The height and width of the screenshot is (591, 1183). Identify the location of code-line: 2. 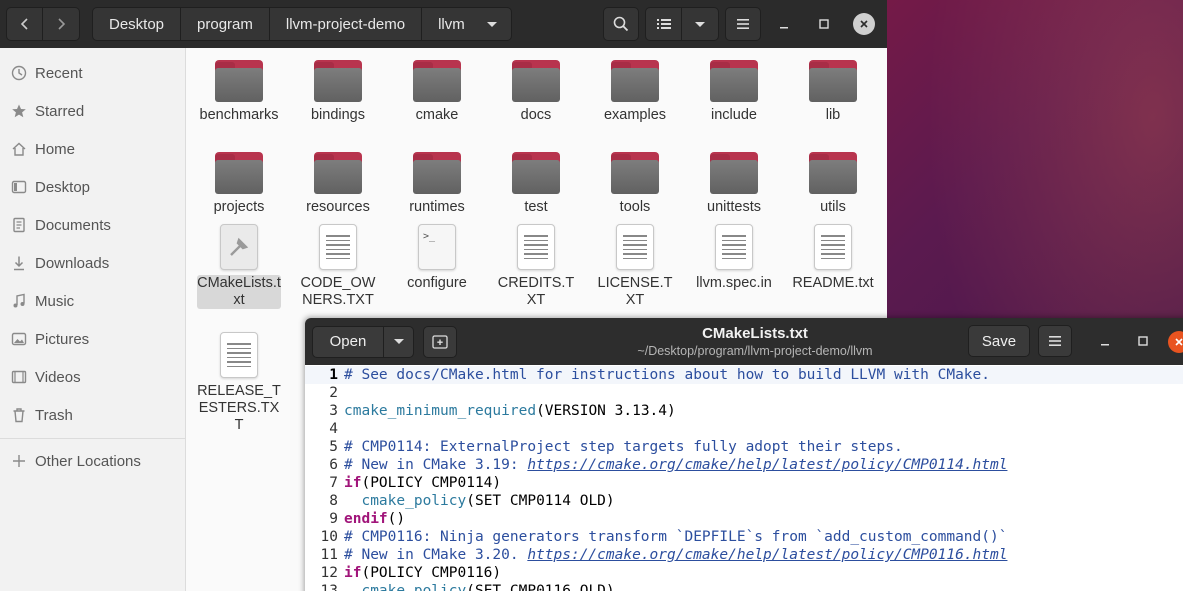
(744, 393).